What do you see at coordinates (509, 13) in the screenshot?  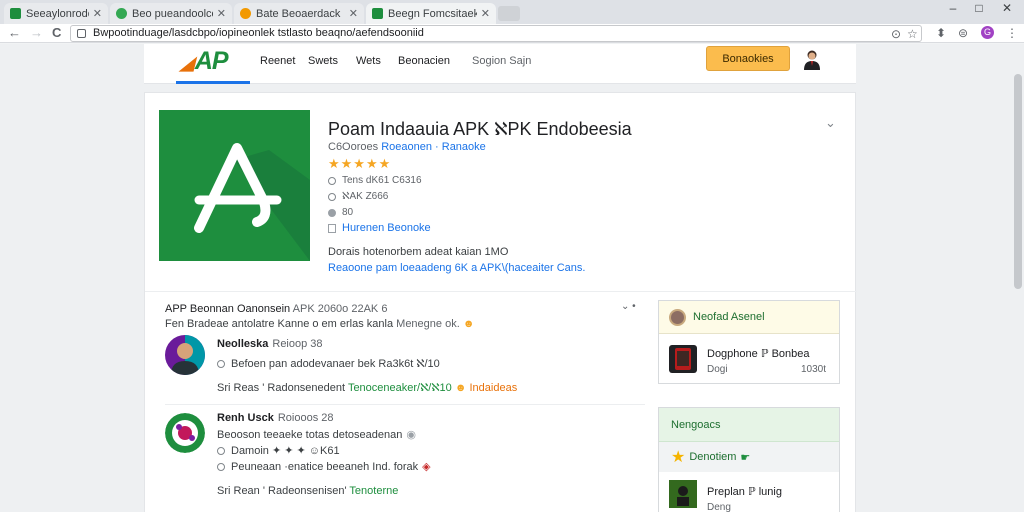 I see `new-tab-button` at bounding box center [509, 13].